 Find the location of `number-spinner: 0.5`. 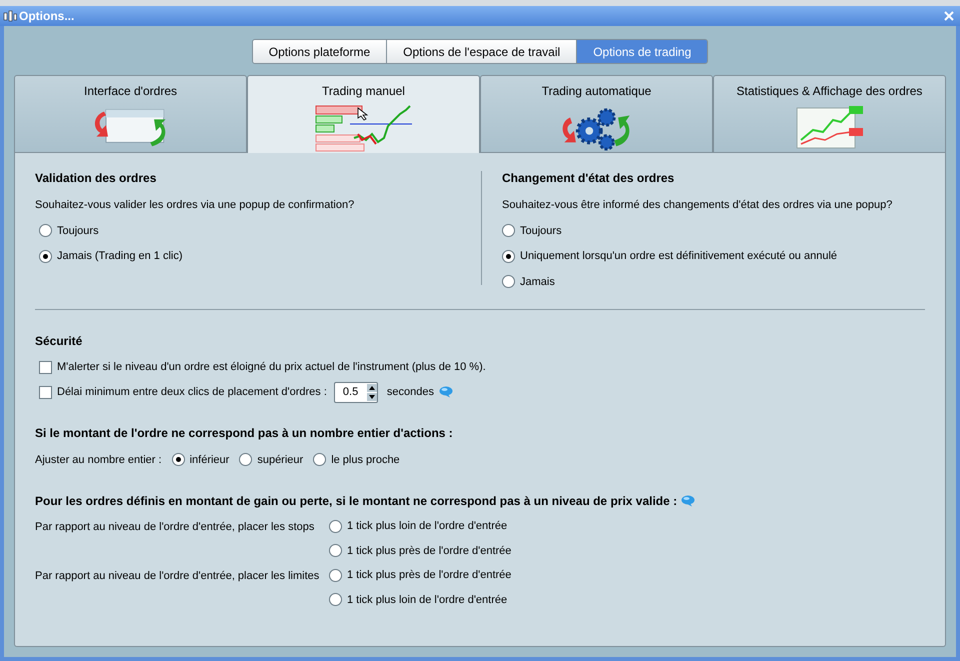

number-spinner: 0.5 is located at coordinates (356, 392).